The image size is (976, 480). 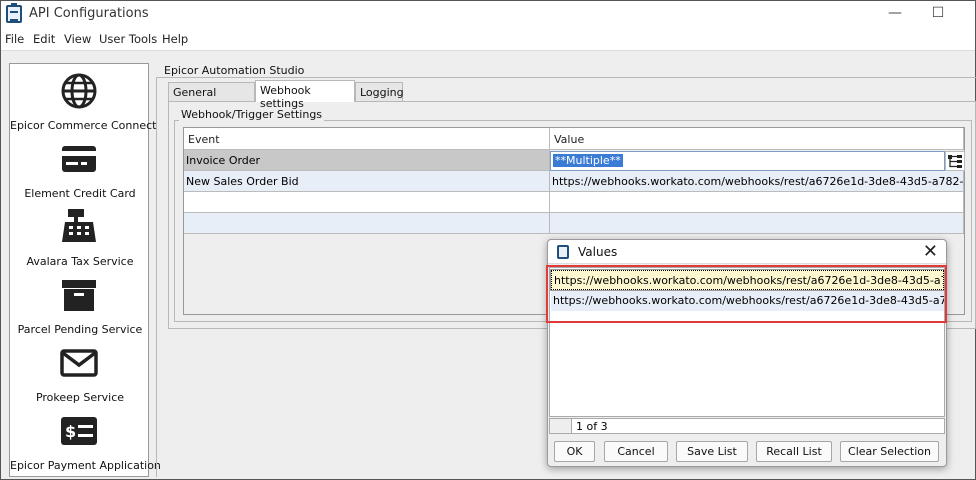 What do you see at coordinates (747, 426) in the screenshot?
I see `list-status-bar: 1 of 3` at bounding box center [747, 426].